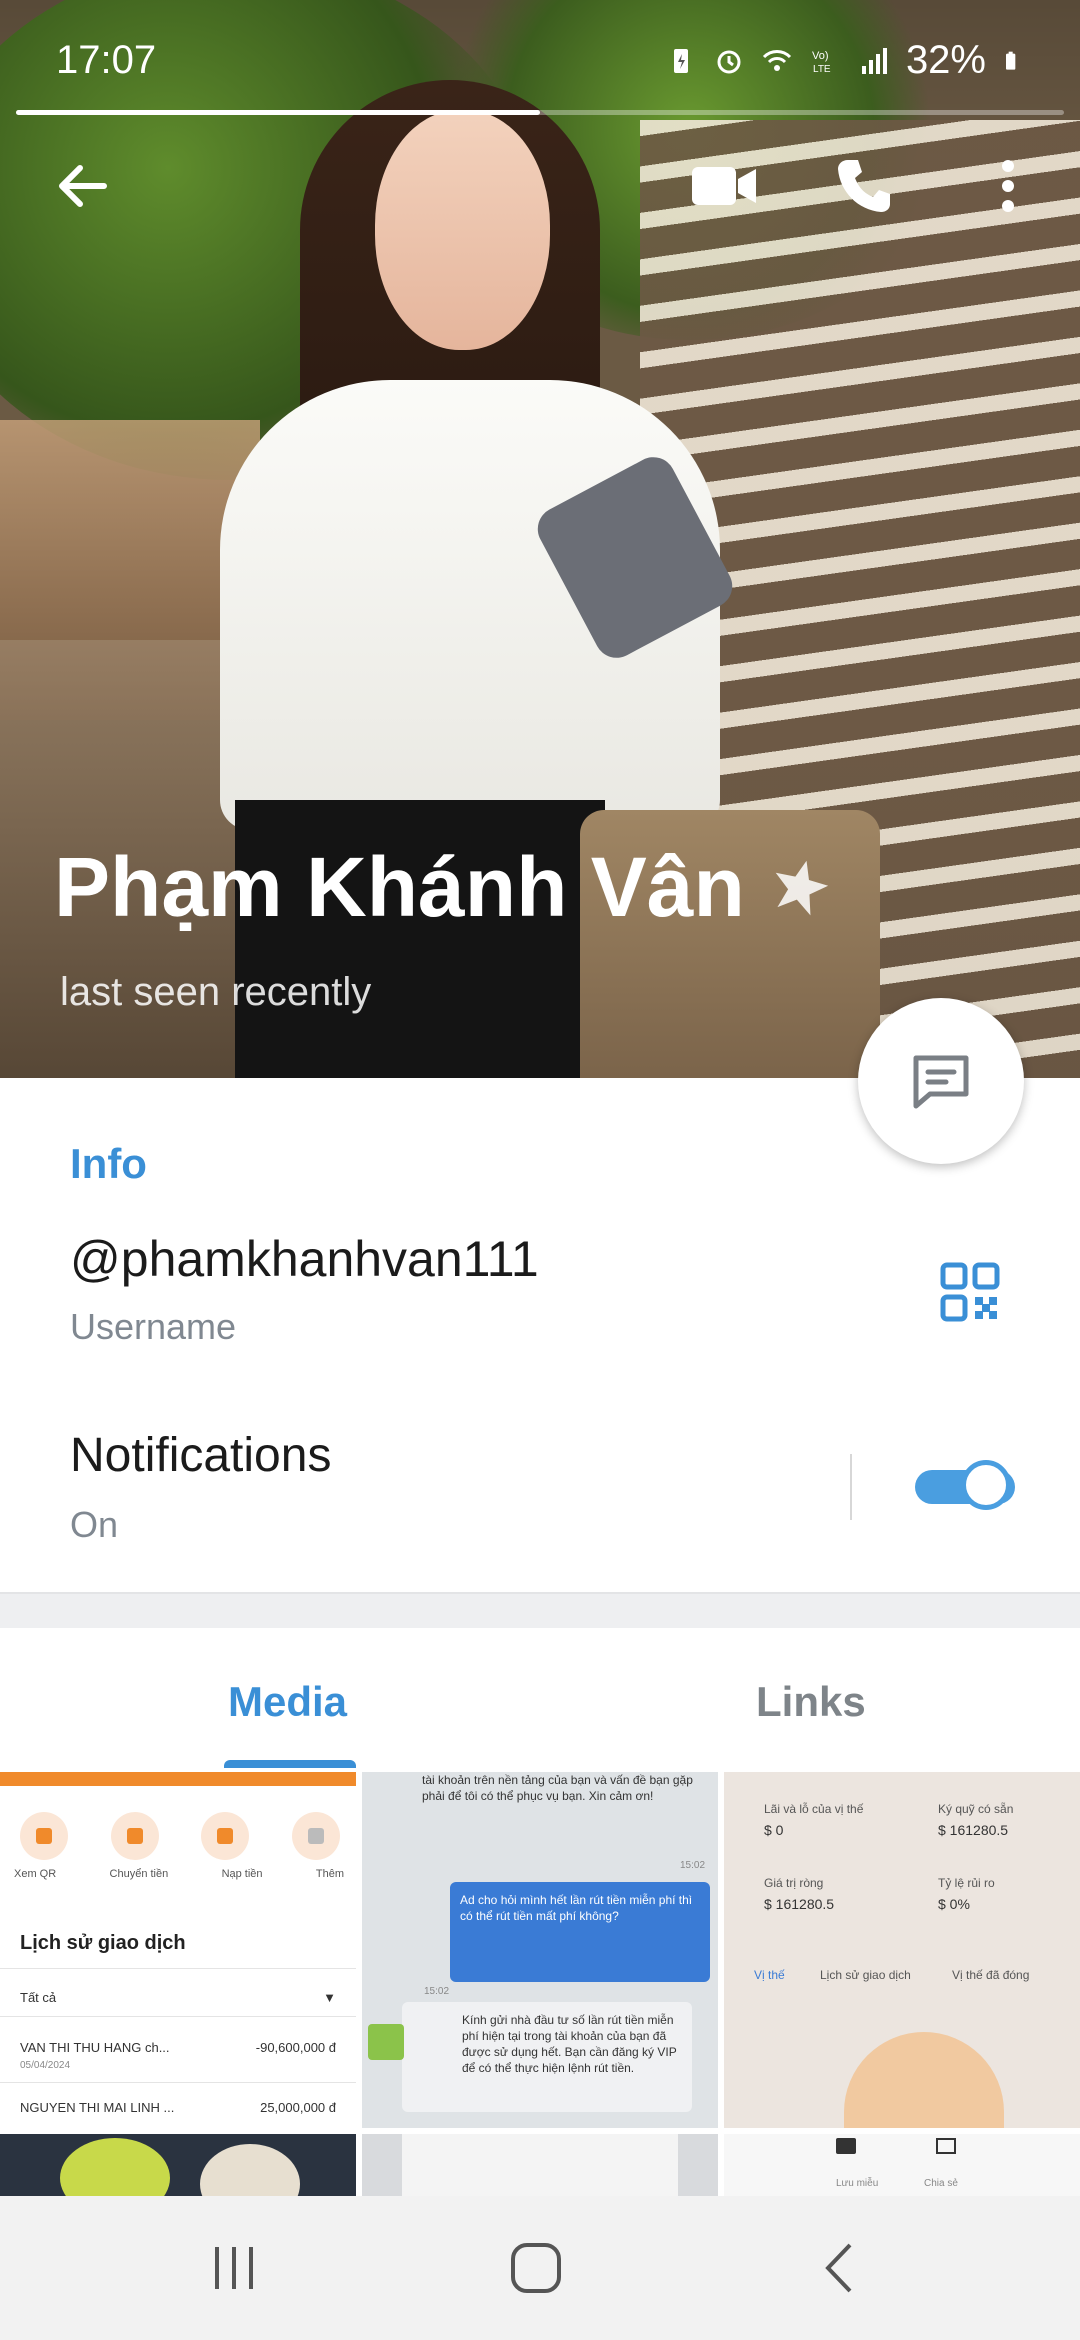  Describe the element at coordinates (986, 1485) in the screenshot. I see `toggle-knob` at that location.